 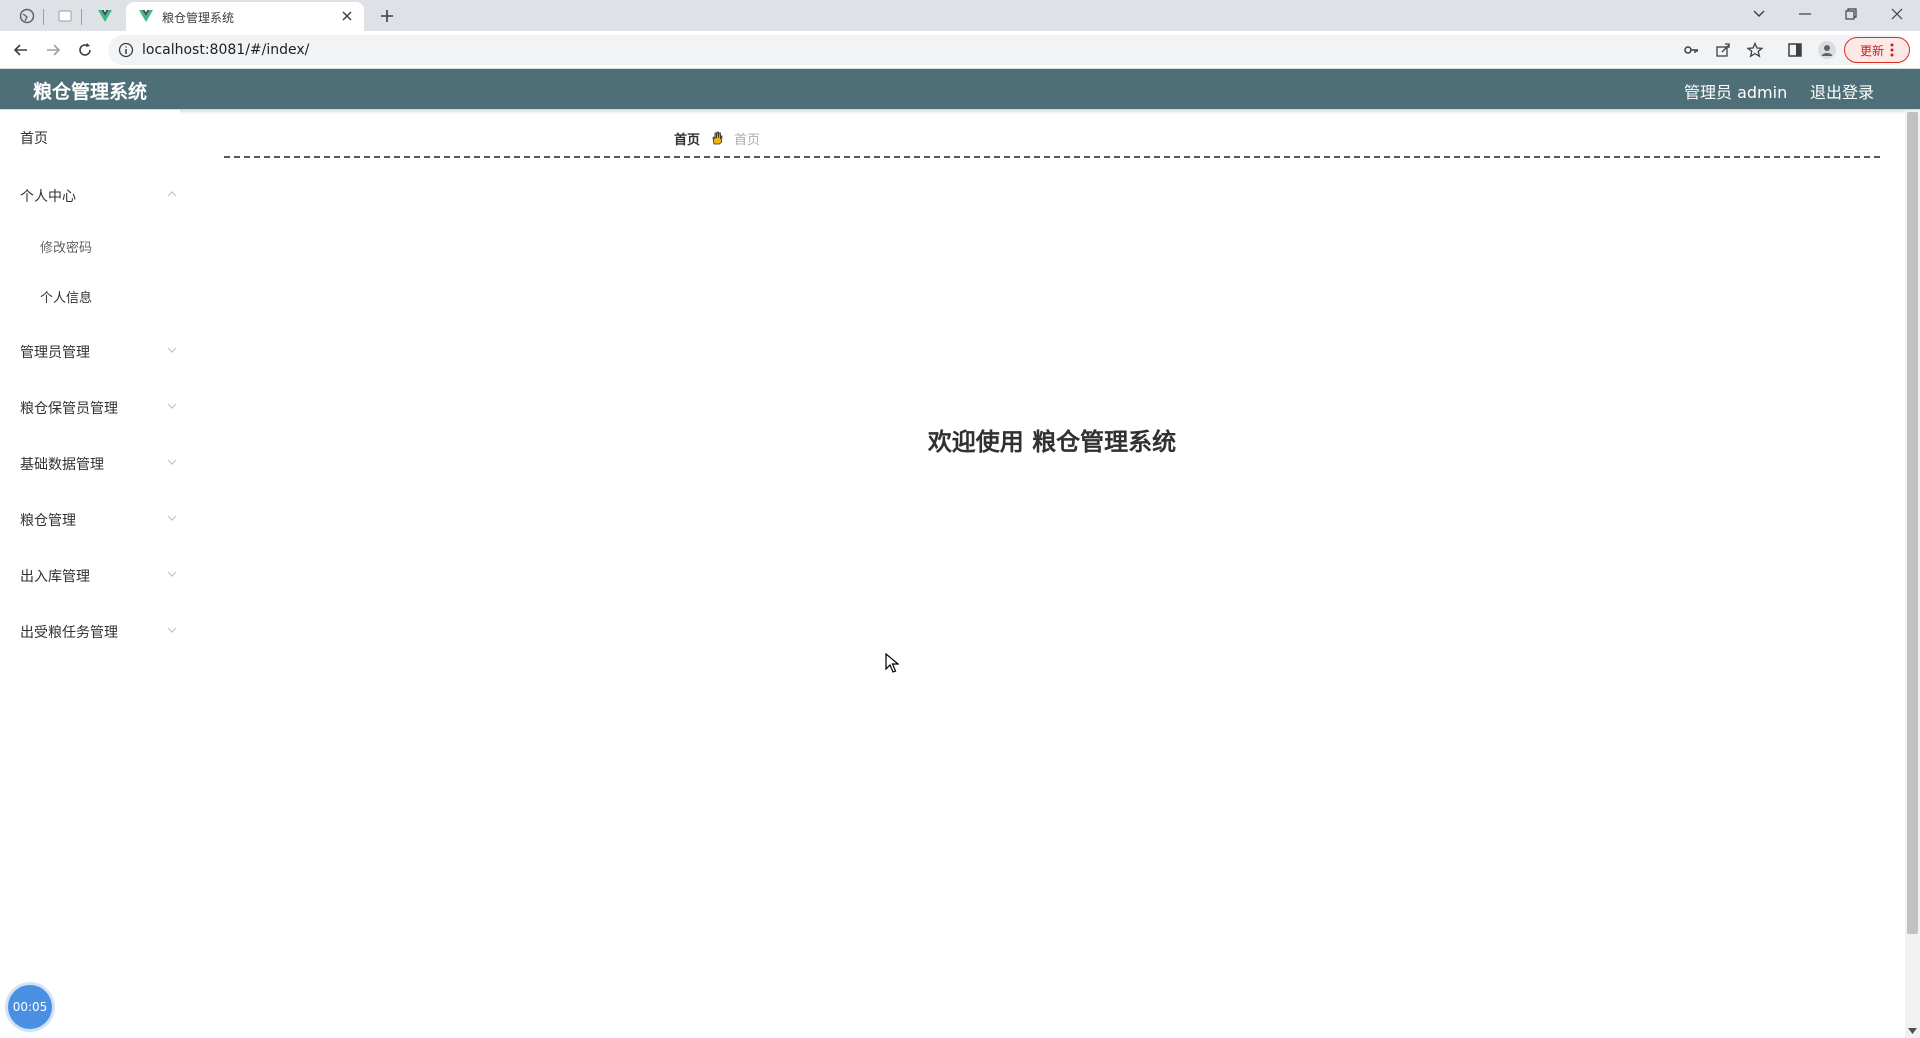 What do you see at coordinates (126, 50) in the screenshot?
I see `site-info-icon` at bounding box center [126, 50].